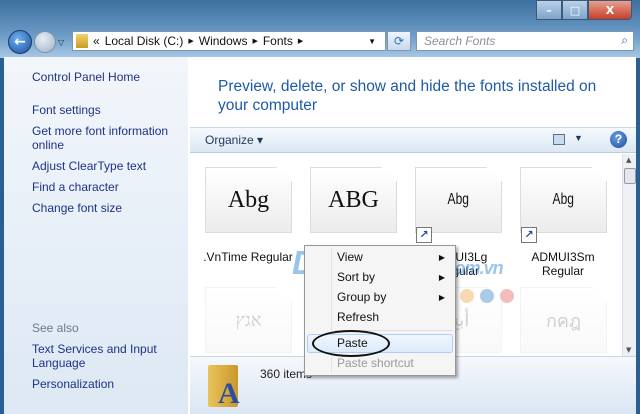 Image resolution: width=640 pixels, height=414 pixels. I want to click on font-label: ADMUI3Sm Regular, so click(563, 264).